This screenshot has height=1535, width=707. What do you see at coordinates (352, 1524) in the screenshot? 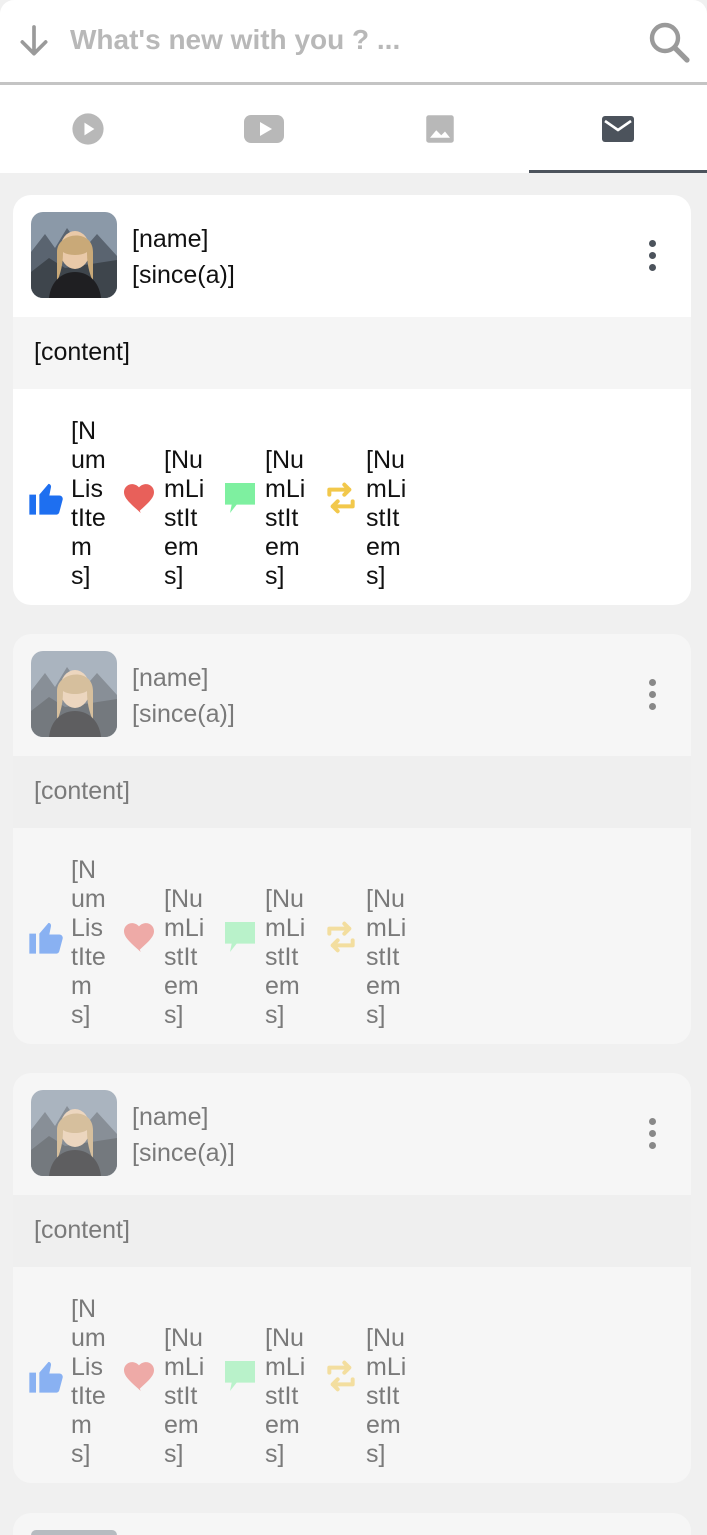
I see `post-card-partial` at bounding box center [352, 1524].